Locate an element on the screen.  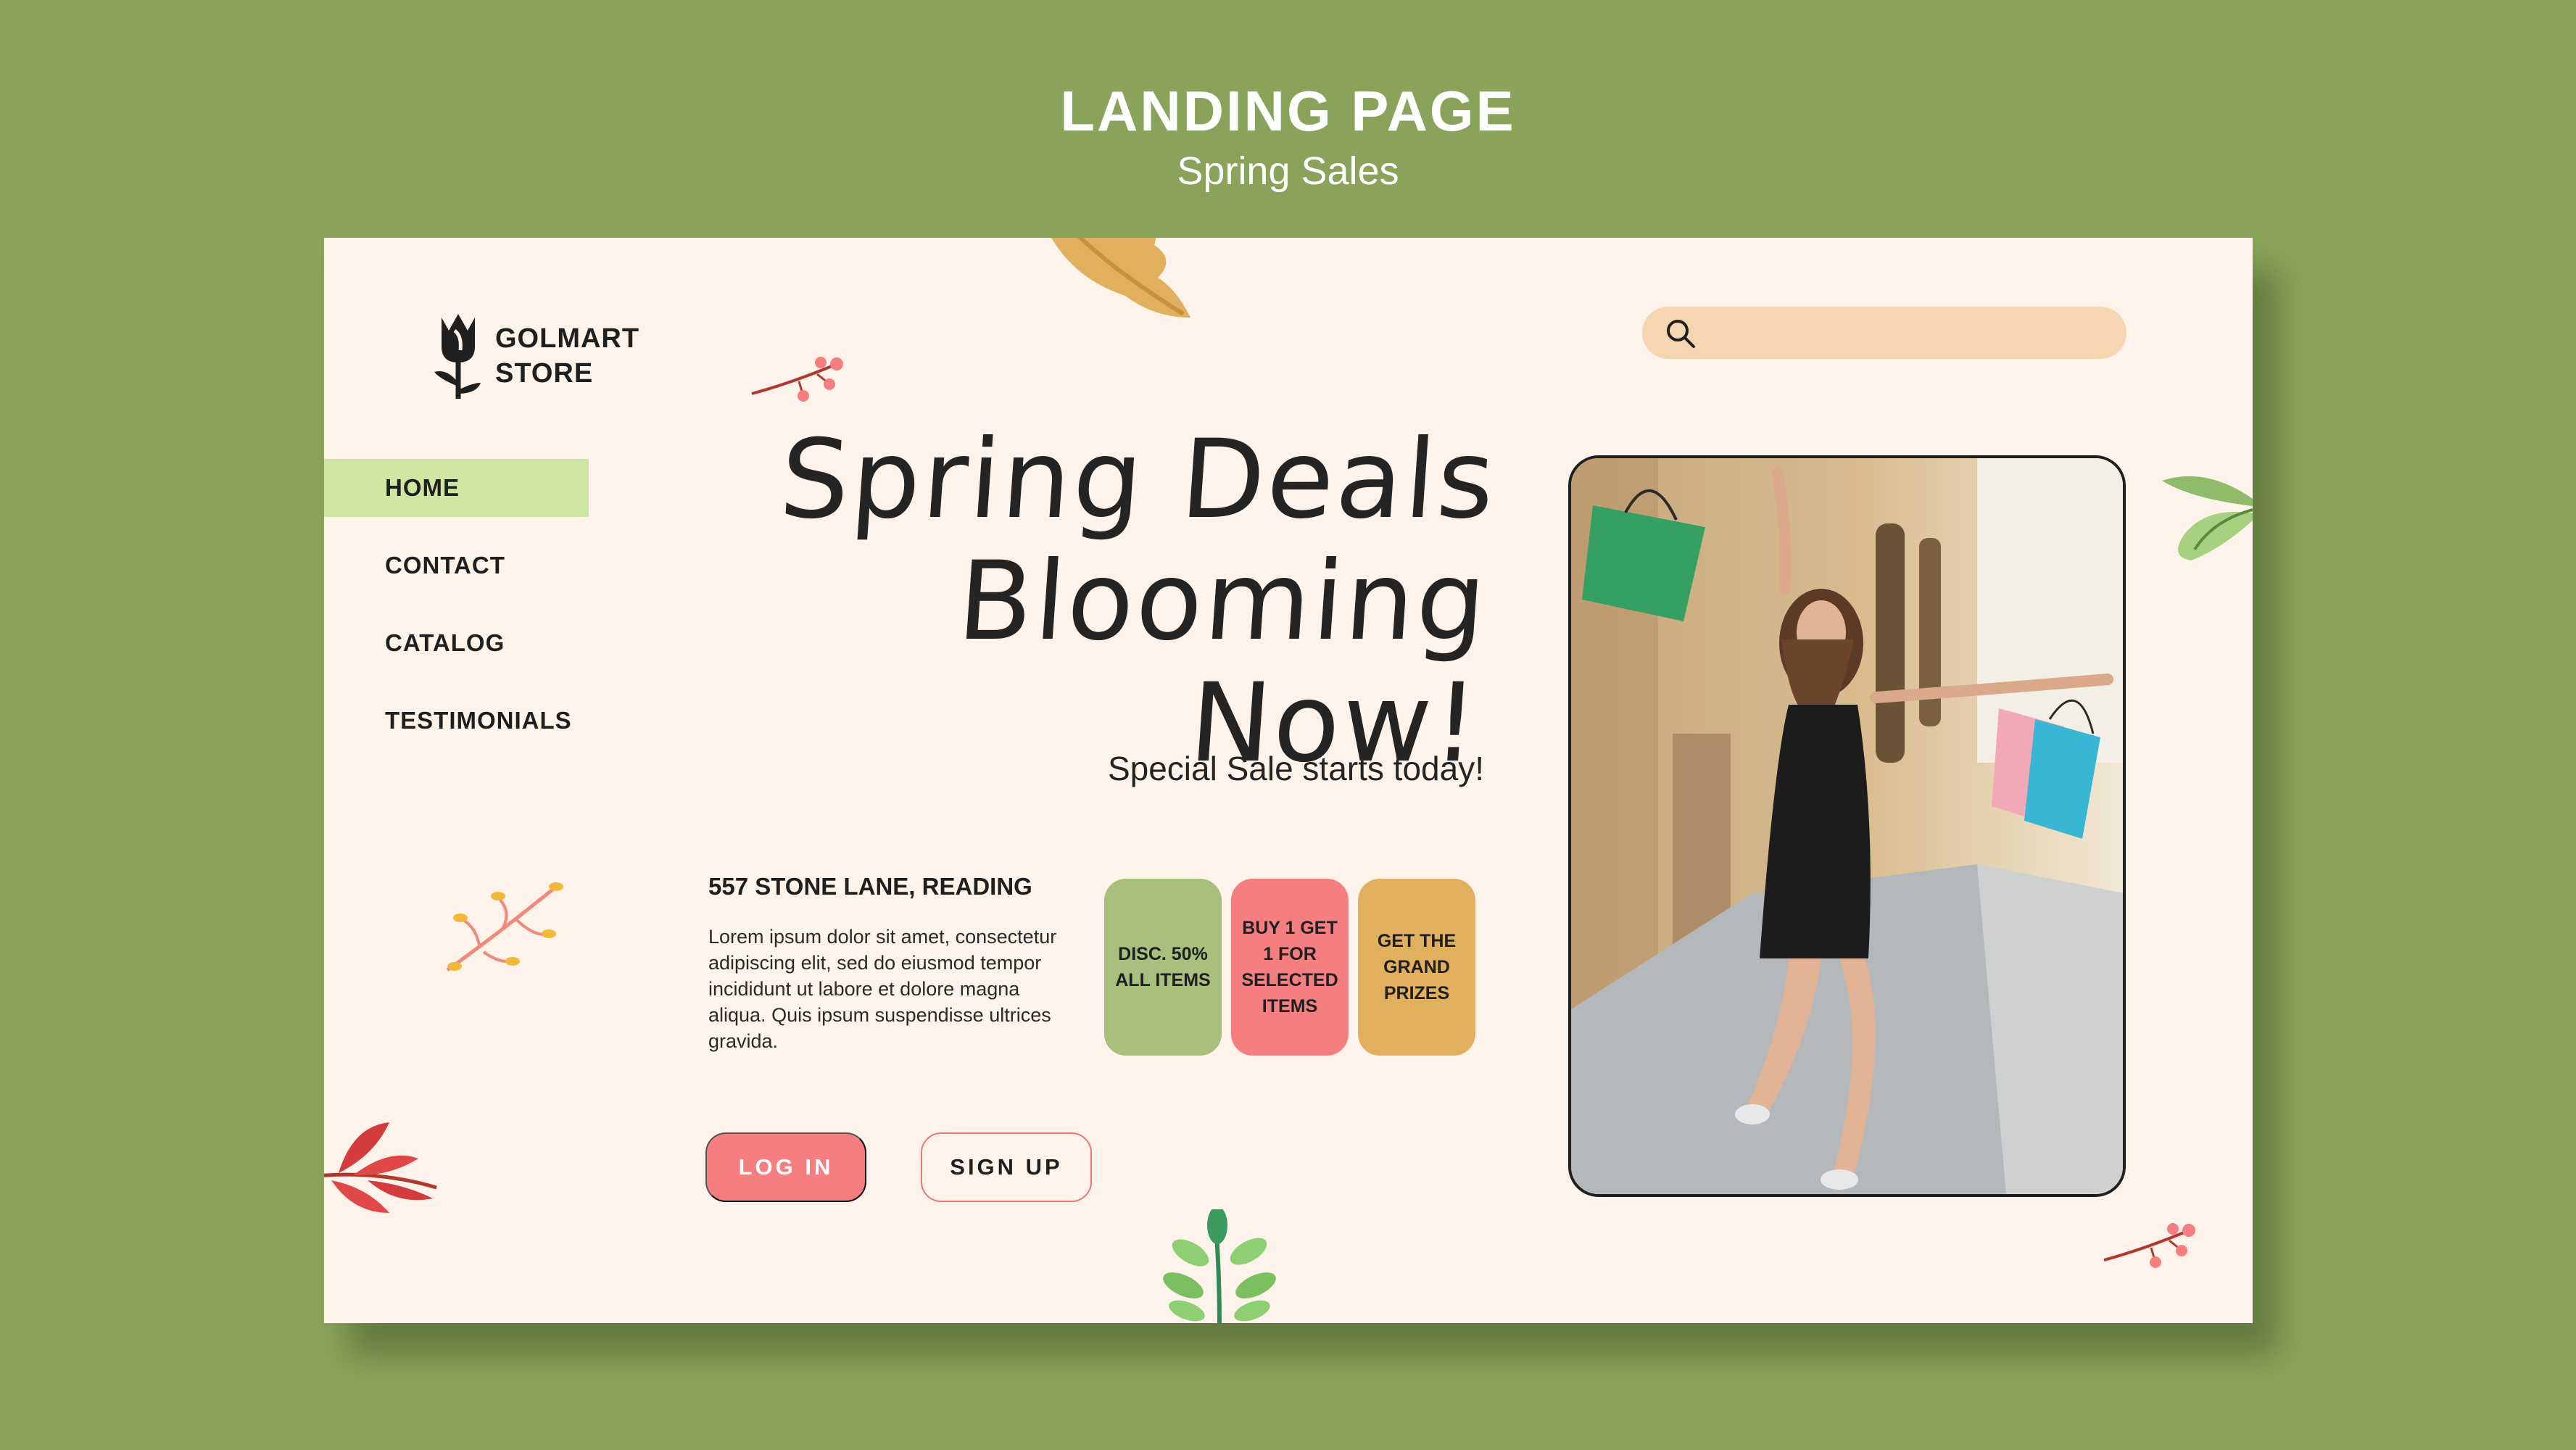
promo-bogo-text: BUY 1 GET 1 FOR SELECTED ITEMS is located at coordinates (1290, 967).